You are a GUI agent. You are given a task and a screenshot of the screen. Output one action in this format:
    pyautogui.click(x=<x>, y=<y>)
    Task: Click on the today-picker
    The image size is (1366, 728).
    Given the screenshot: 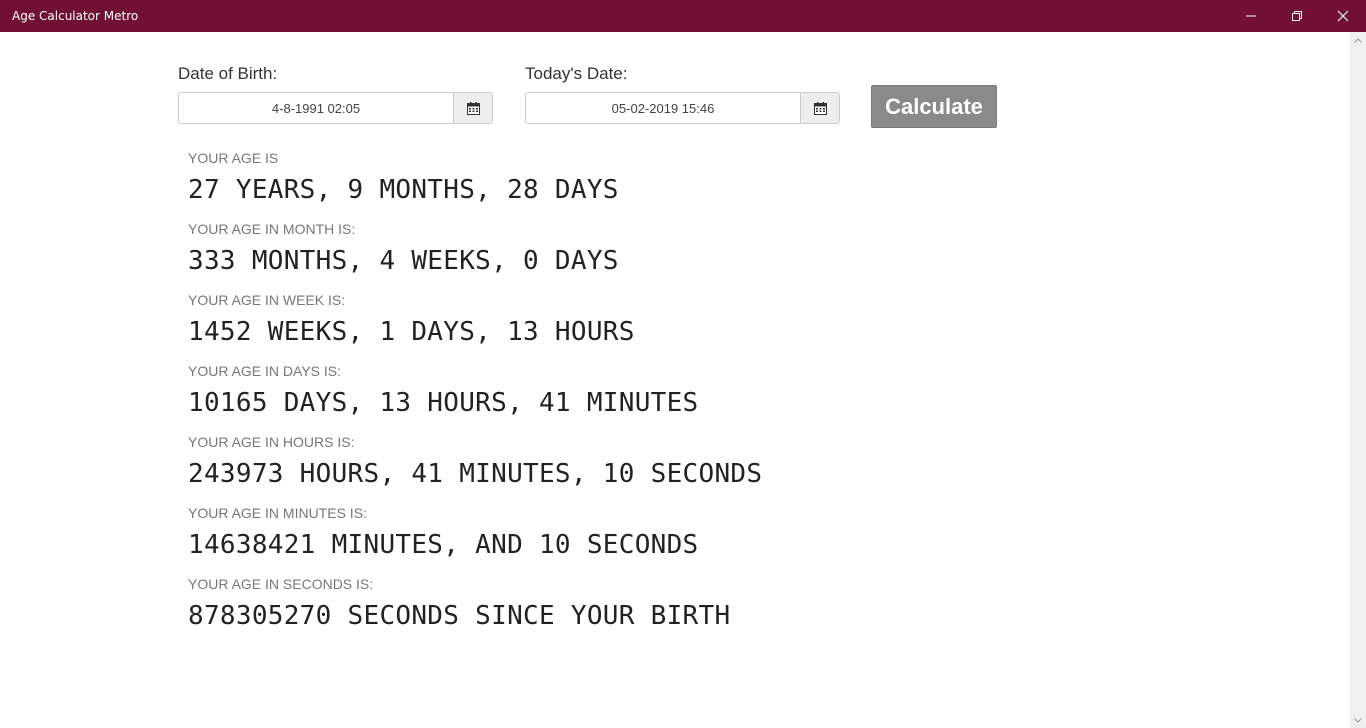 What is the action you would take?
    pyautogui.click(x=682, y=108)
    